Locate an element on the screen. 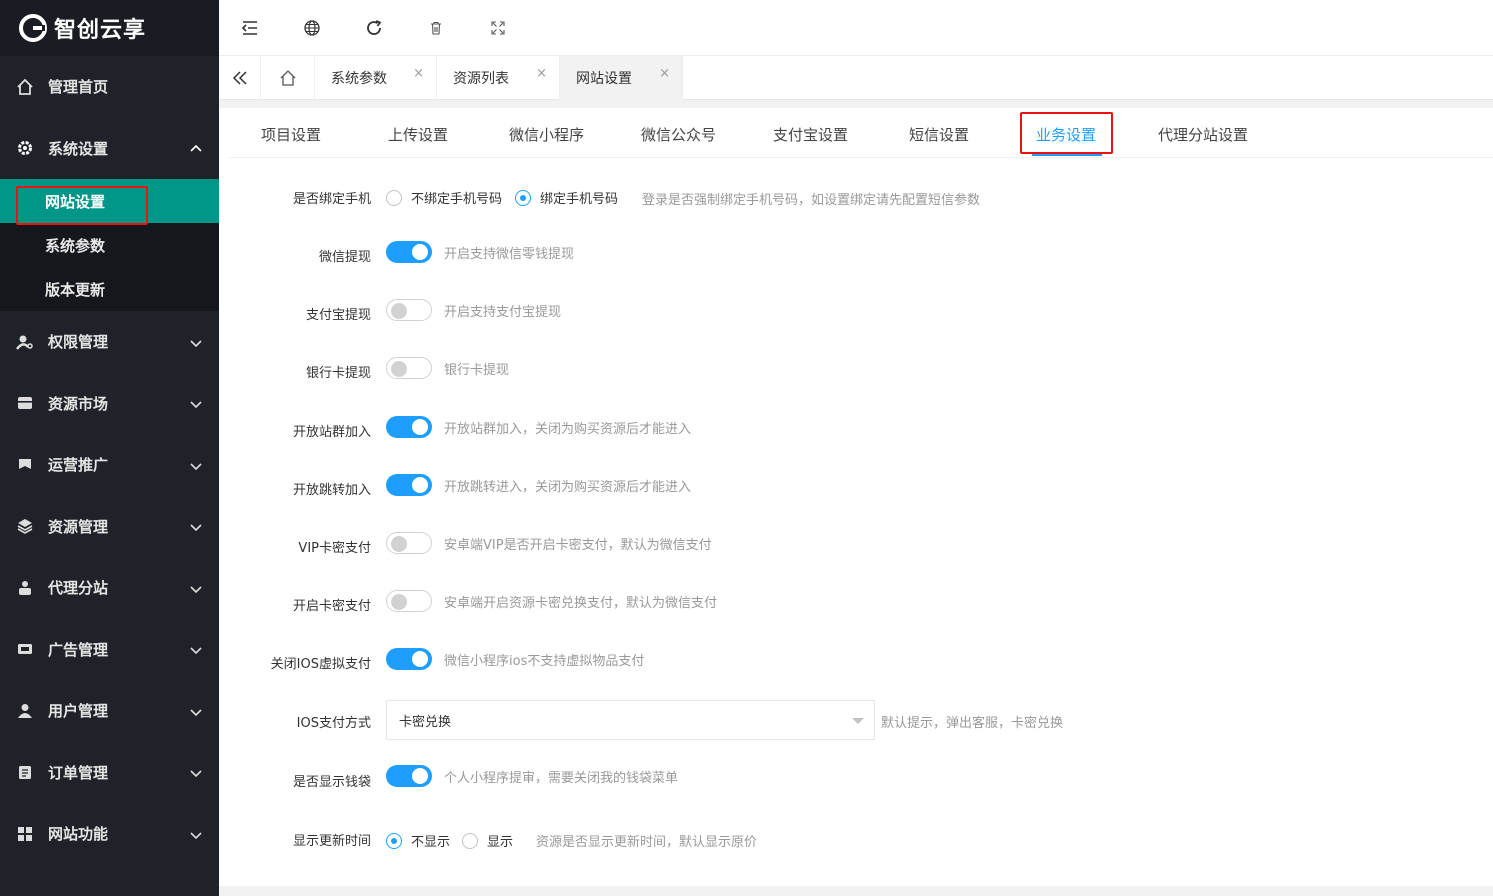 This screenshot has height=896, width=1493. field-label: VIP卡密支付 is located at coordinates (334, 548).